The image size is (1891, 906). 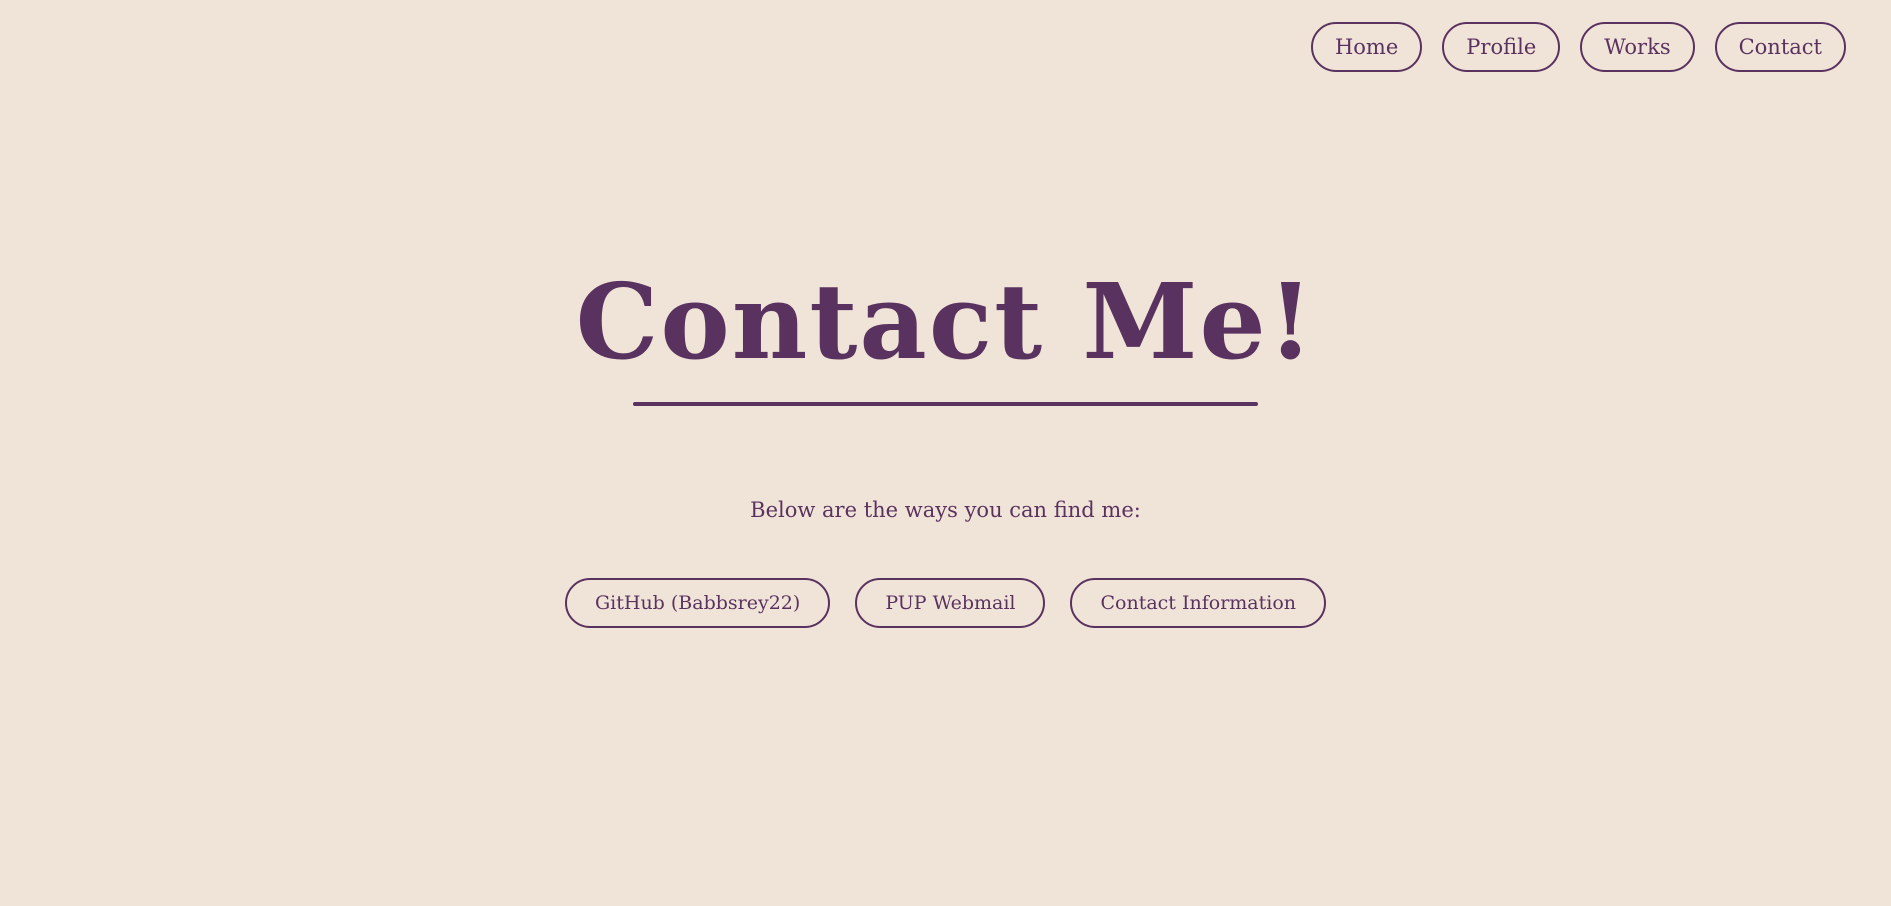 I want to click on nav-home-button: Home, so click(x=1366, y=47).